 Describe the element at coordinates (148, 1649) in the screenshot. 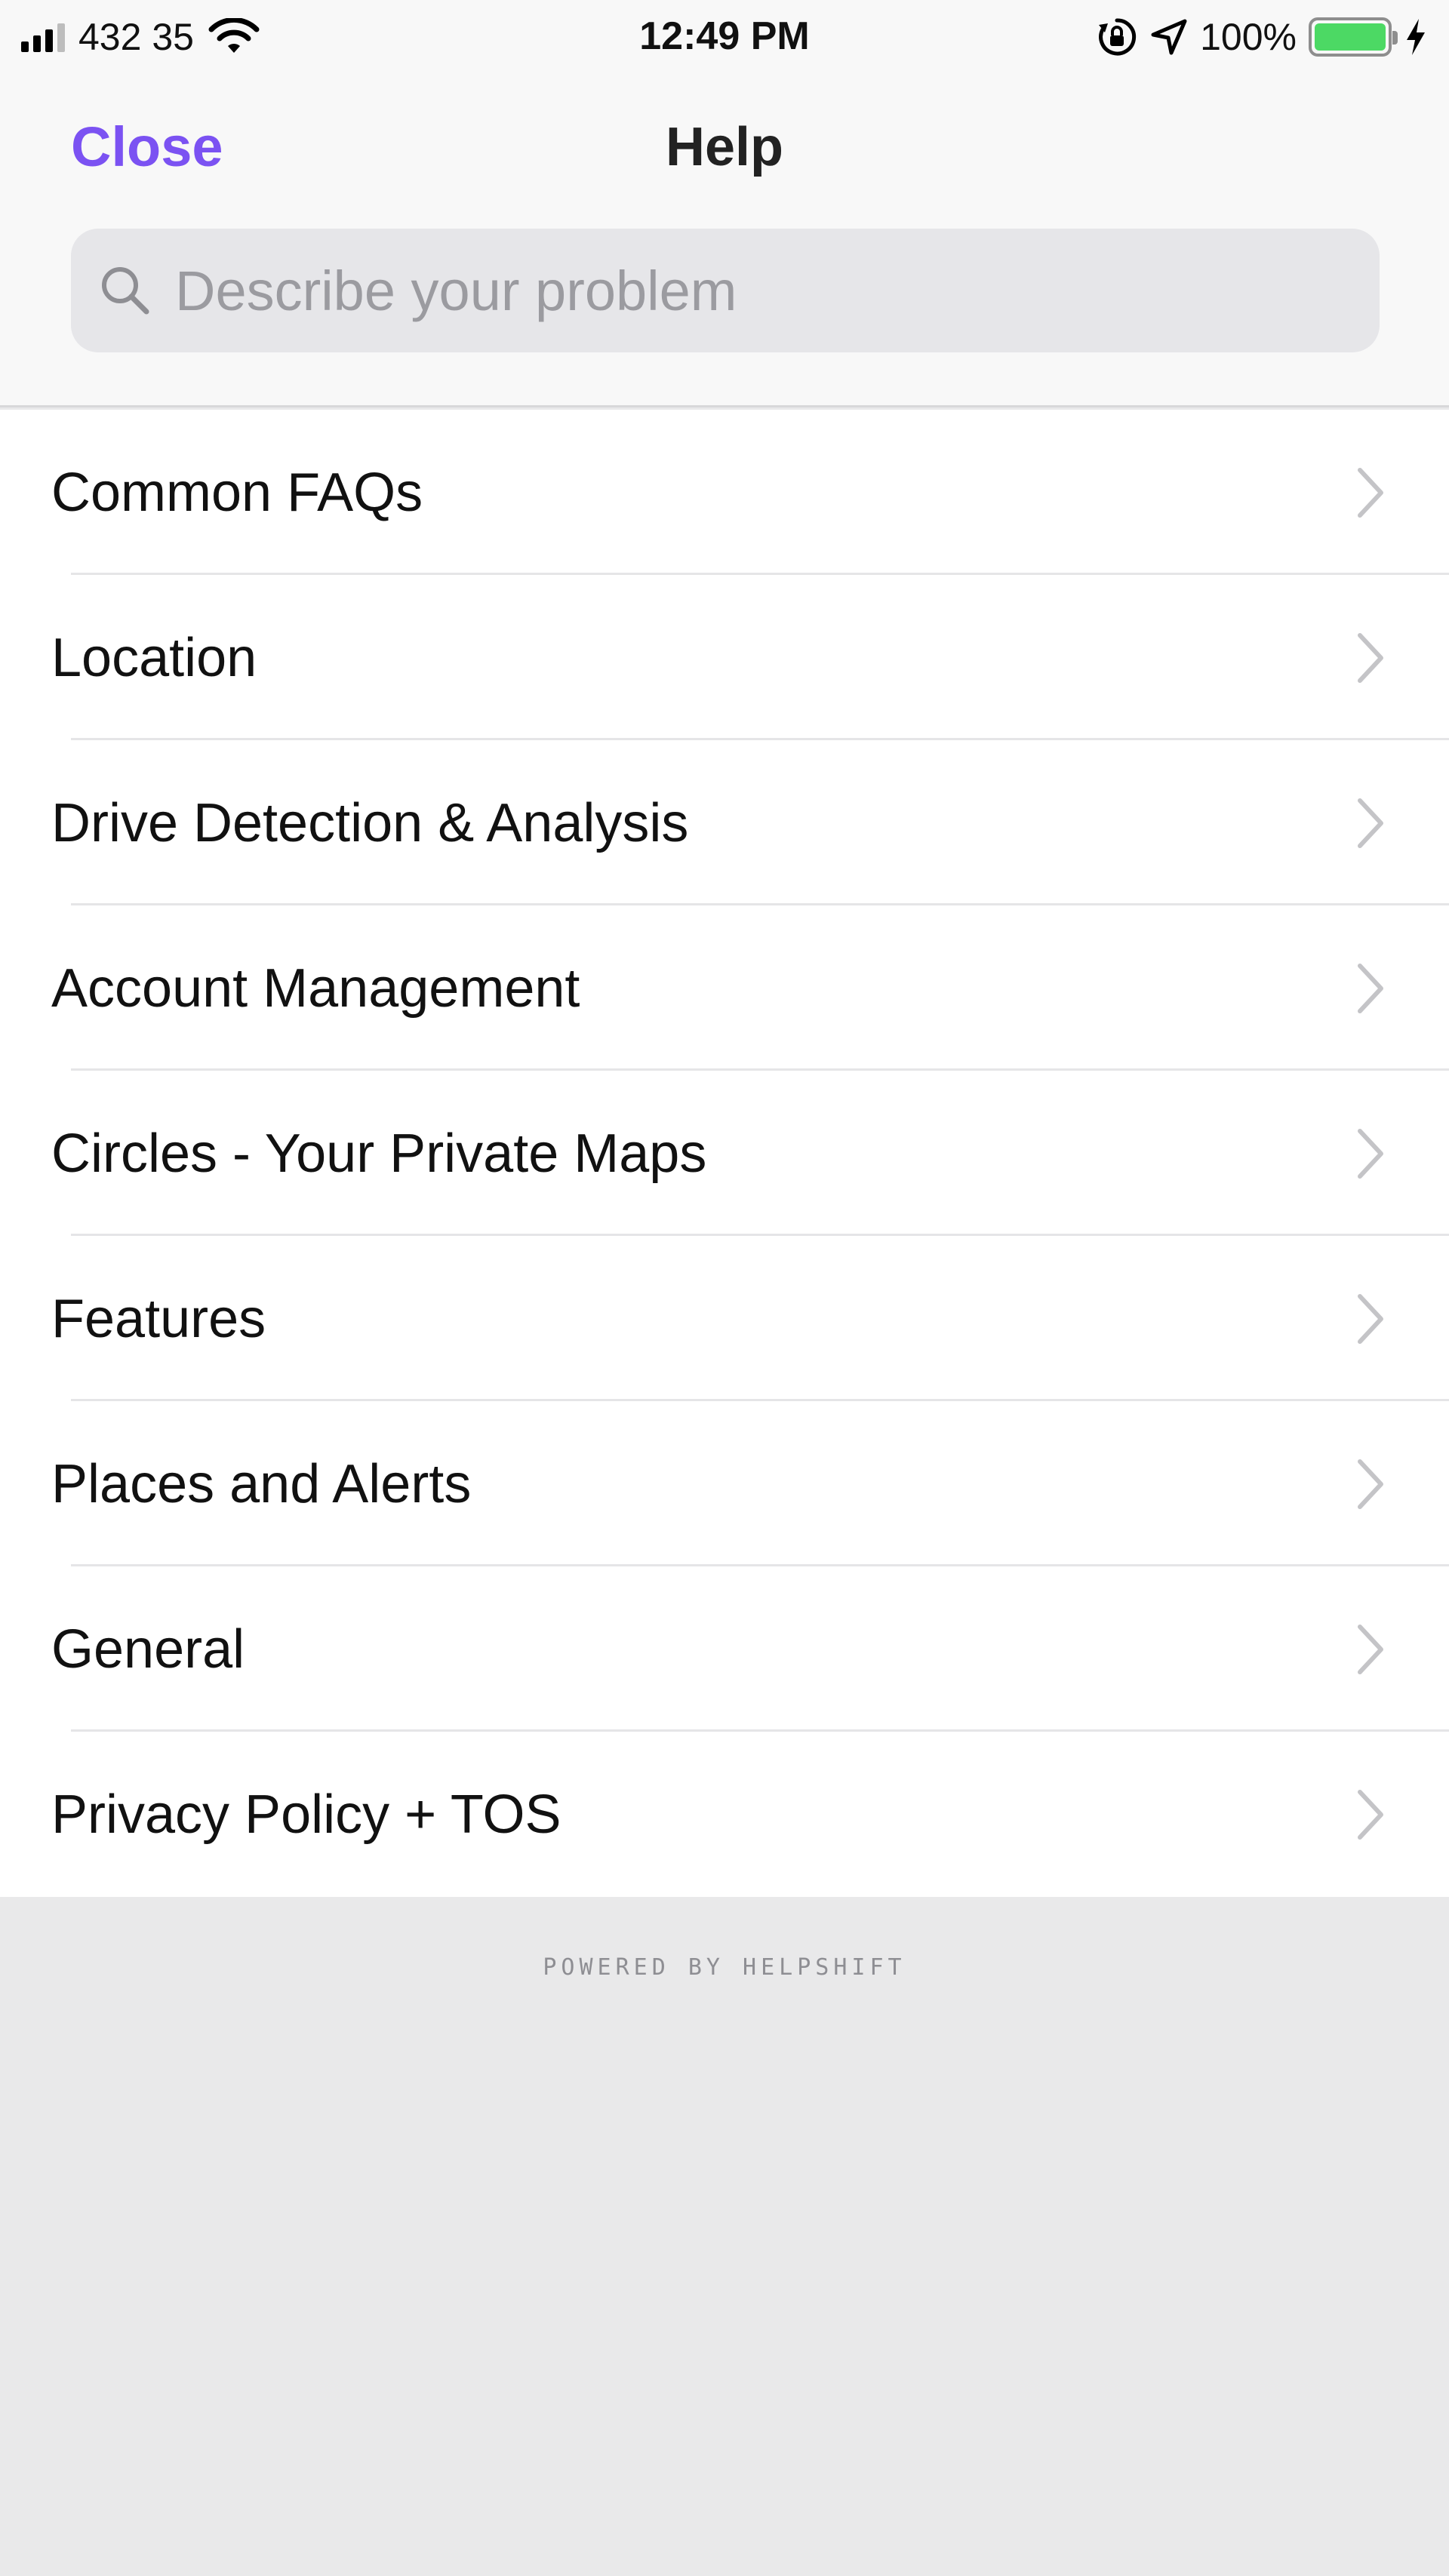

I see `list-item-label: General` at that location.